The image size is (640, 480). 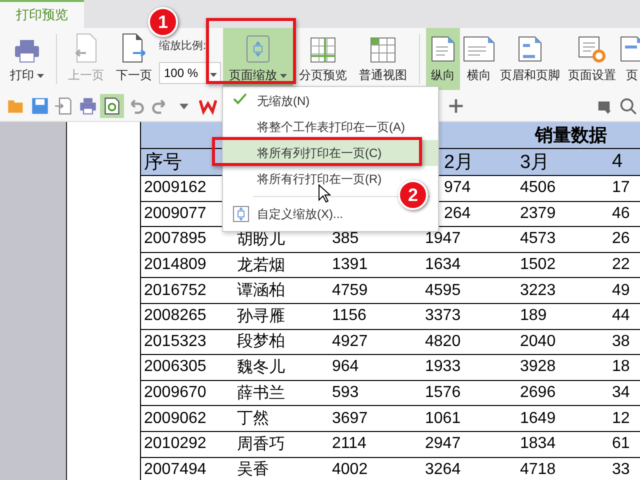 What do you see at coordinates (538, 214) in the screenshot?
I see `table-cell-text: 2379` at bounding box center [538, 214].